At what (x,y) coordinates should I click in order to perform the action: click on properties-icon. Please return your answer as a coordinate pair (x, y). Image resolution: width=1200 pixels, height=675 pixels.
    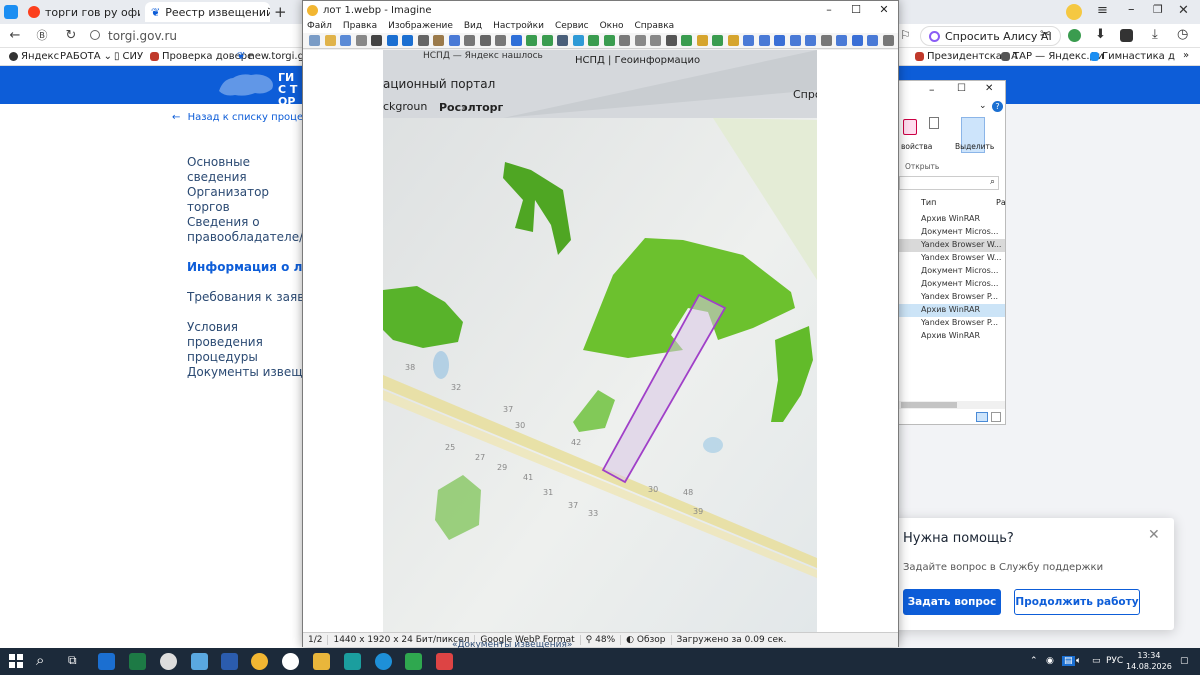
    Looking at the image, I should click on (910, 127).